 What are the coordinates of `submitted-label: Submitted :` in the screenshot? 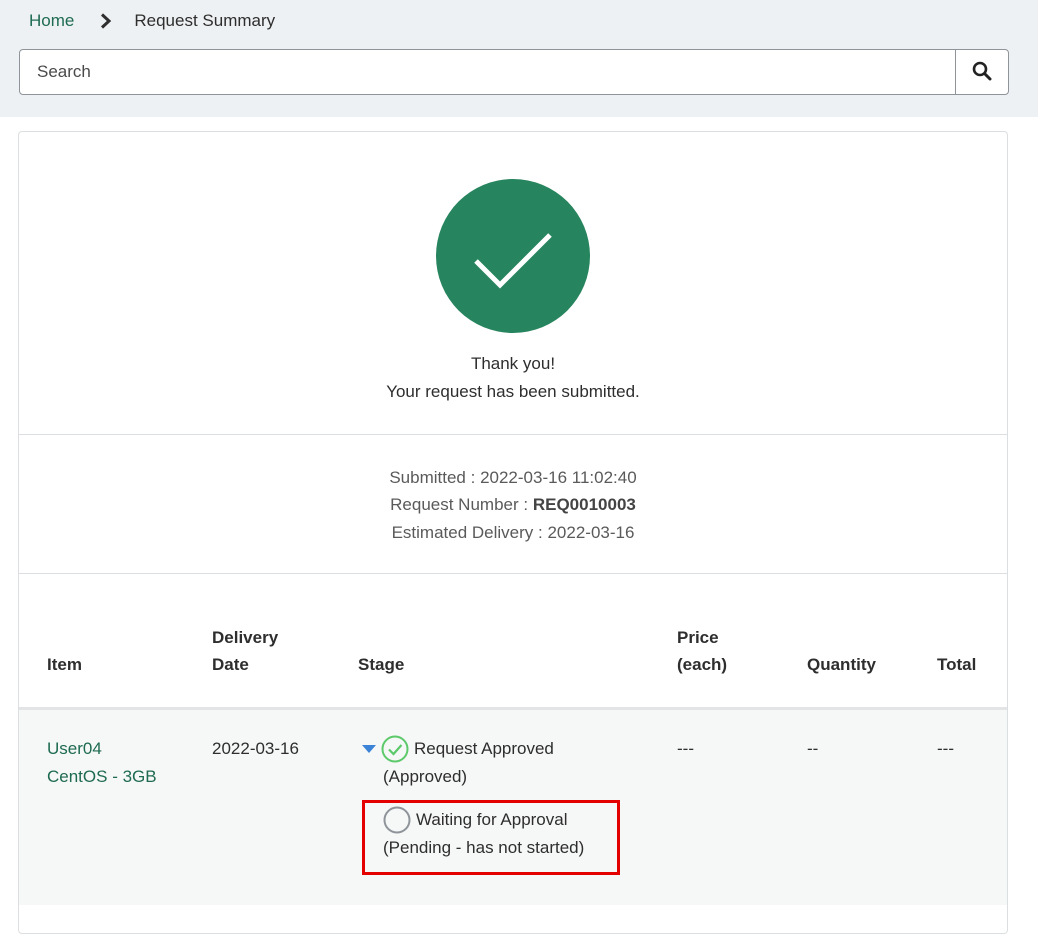 It's located at (432, 477).